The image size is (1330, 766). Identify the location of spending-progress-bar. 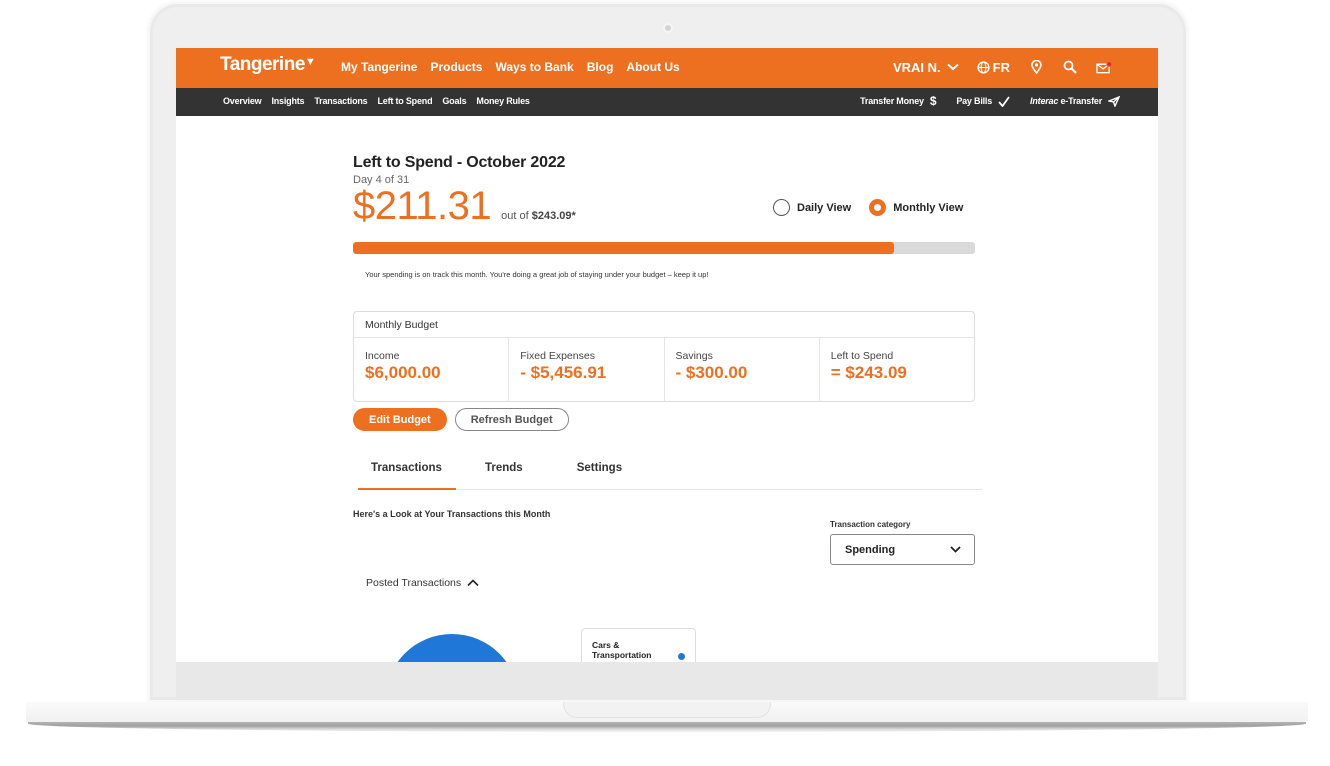
(664, 248).